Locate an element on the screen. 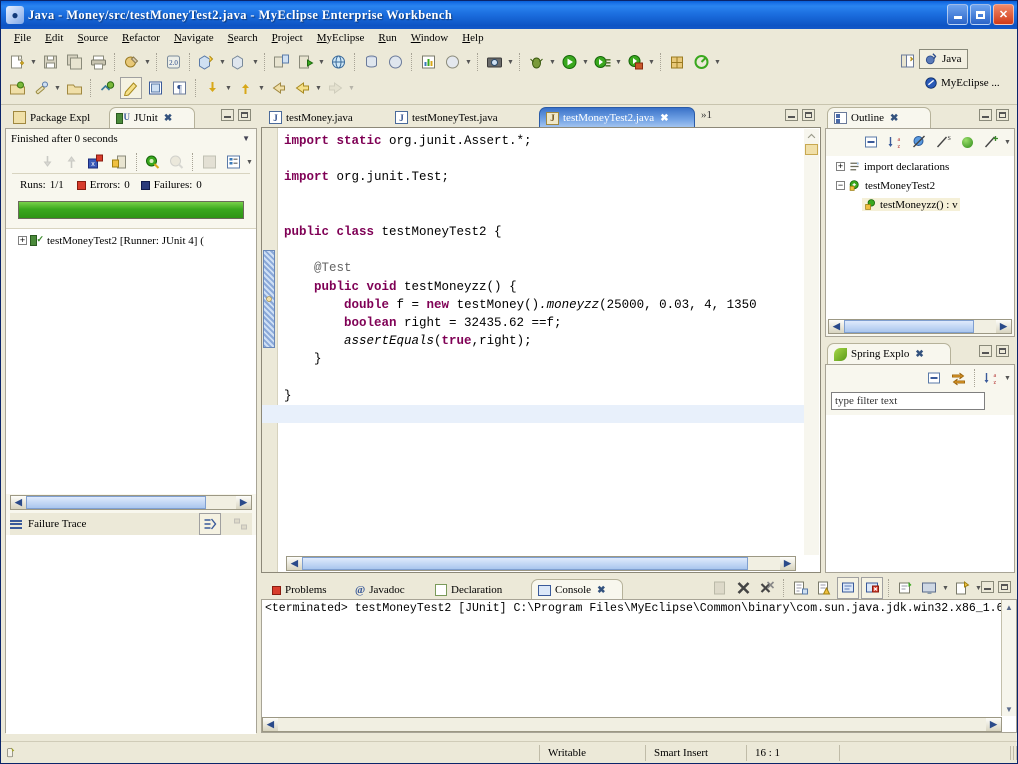  console-display-dropdown-icon: ▼ is located at coordinates (945, 588).